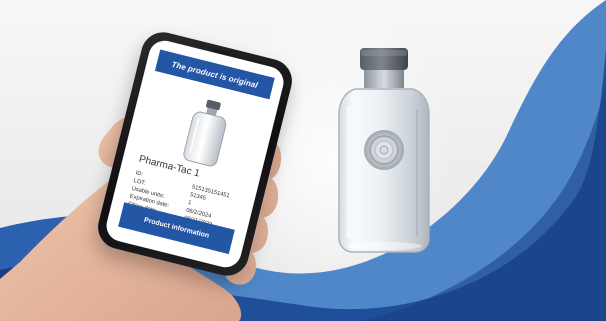 The image size is (606, 321). I want to click on product-vial-thumbnail, so click(205, 133).